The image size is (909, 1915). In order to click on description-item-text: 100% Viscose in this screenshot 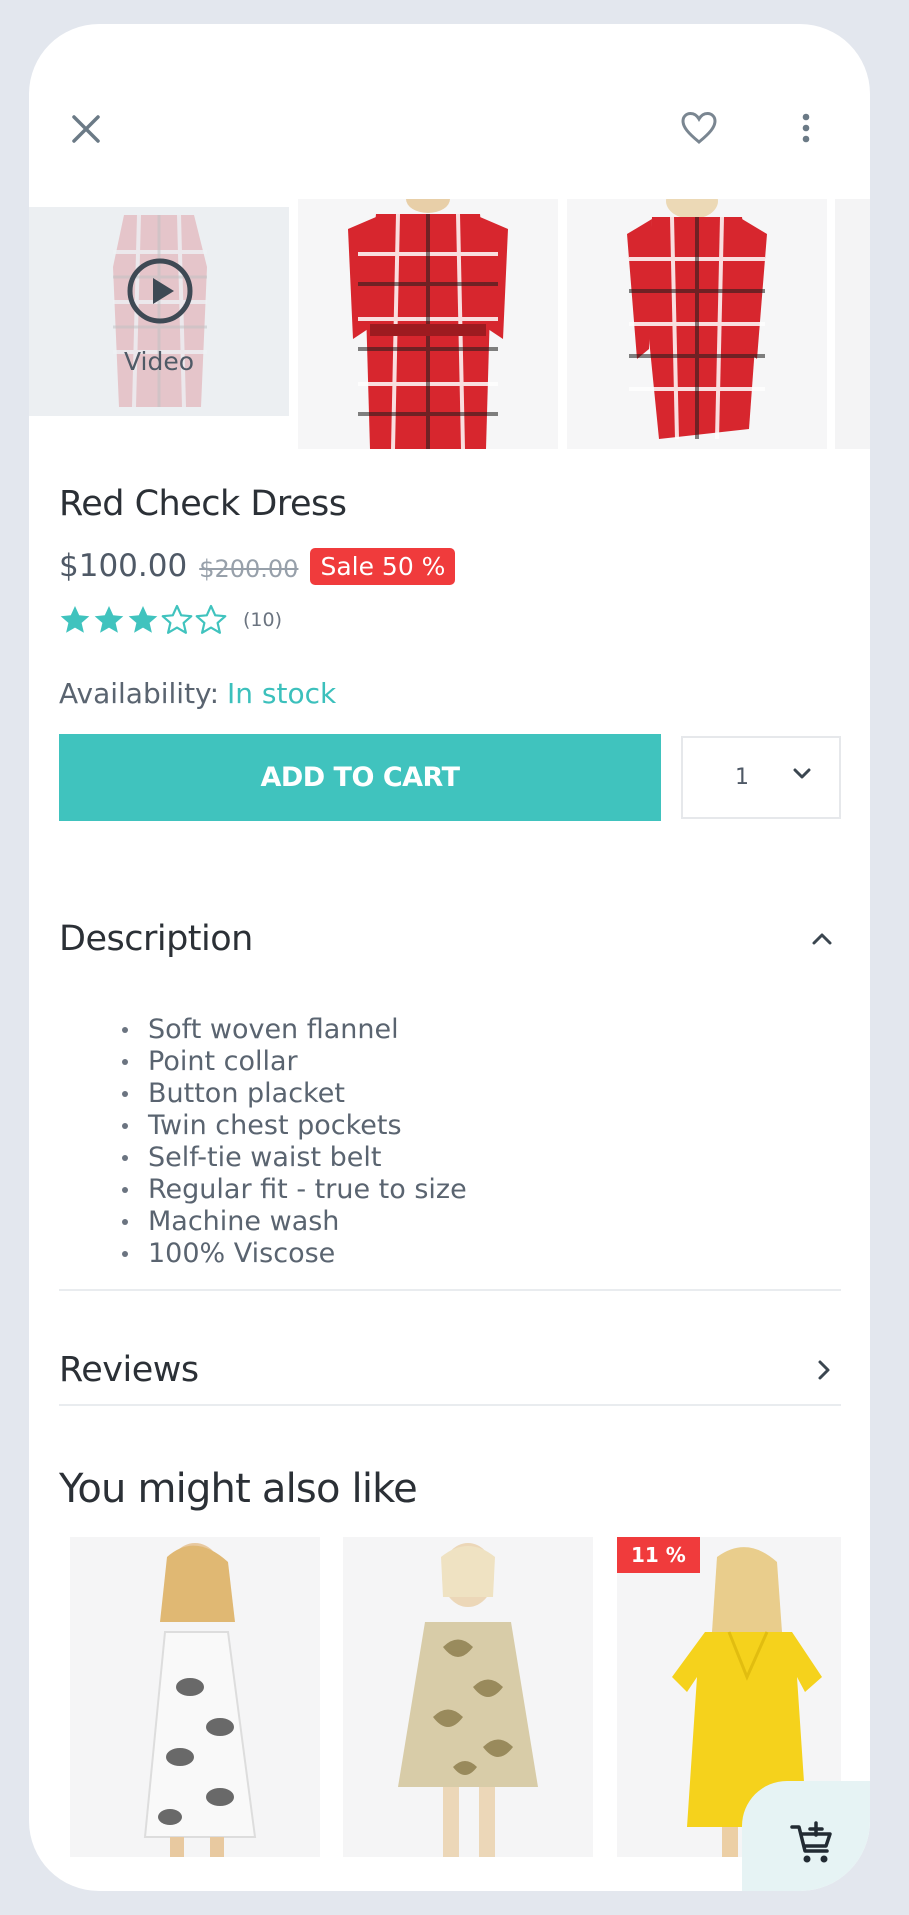, I will do `click(242, 1253)`.